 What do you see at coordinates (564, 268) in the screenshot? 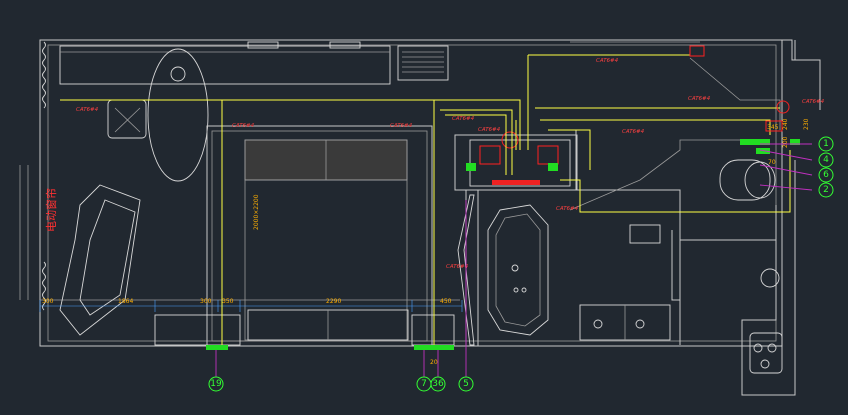
I see `bathroom` at bounding box center [564, 268].